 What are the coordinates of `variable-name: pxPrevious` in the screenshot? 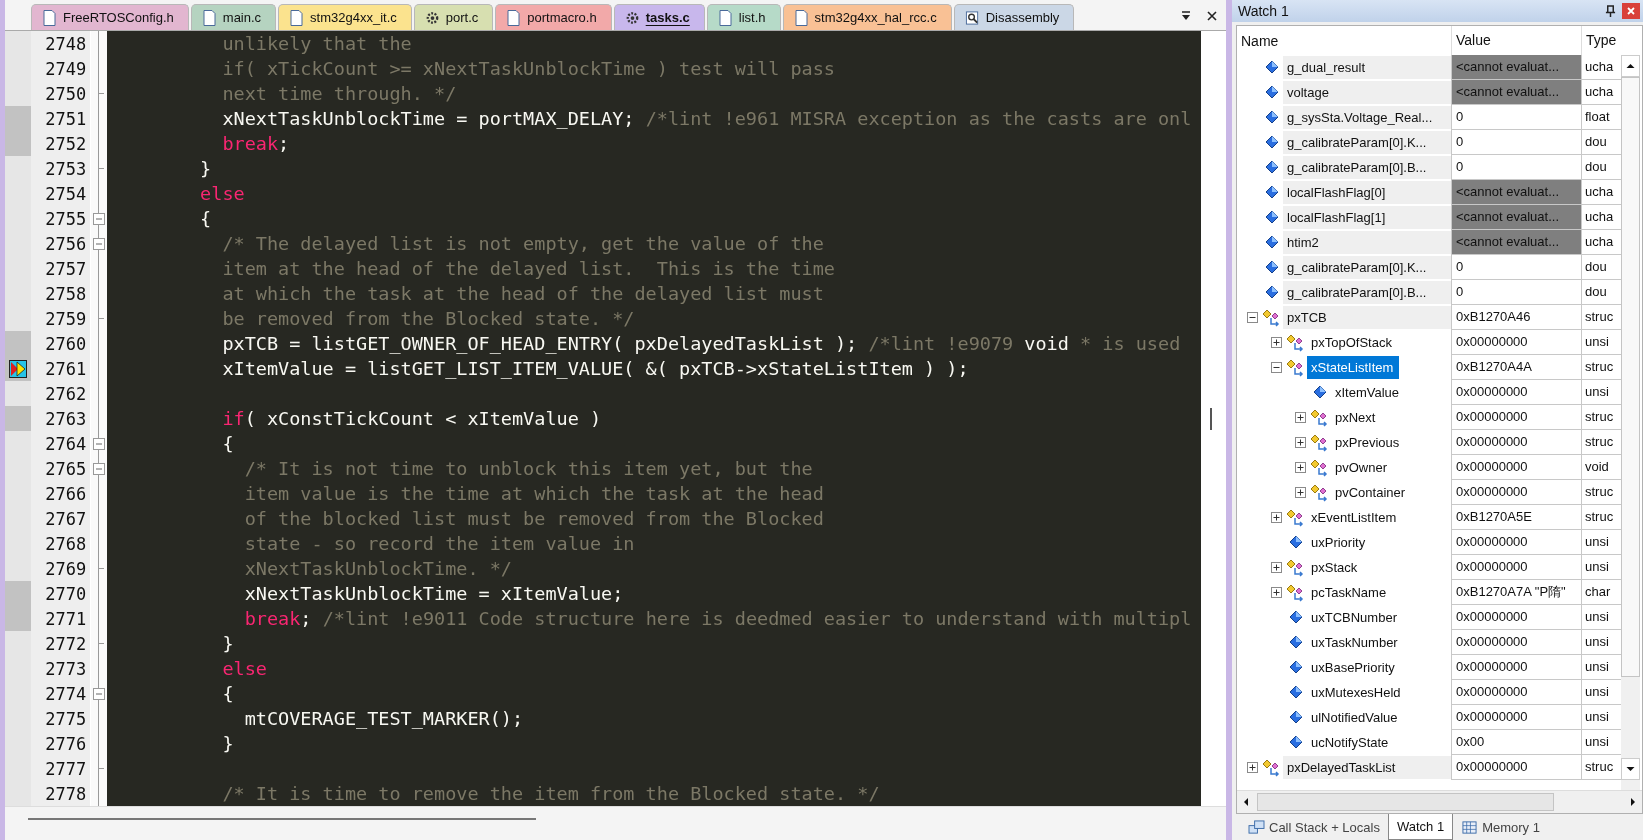 It's located at (1391, 442).